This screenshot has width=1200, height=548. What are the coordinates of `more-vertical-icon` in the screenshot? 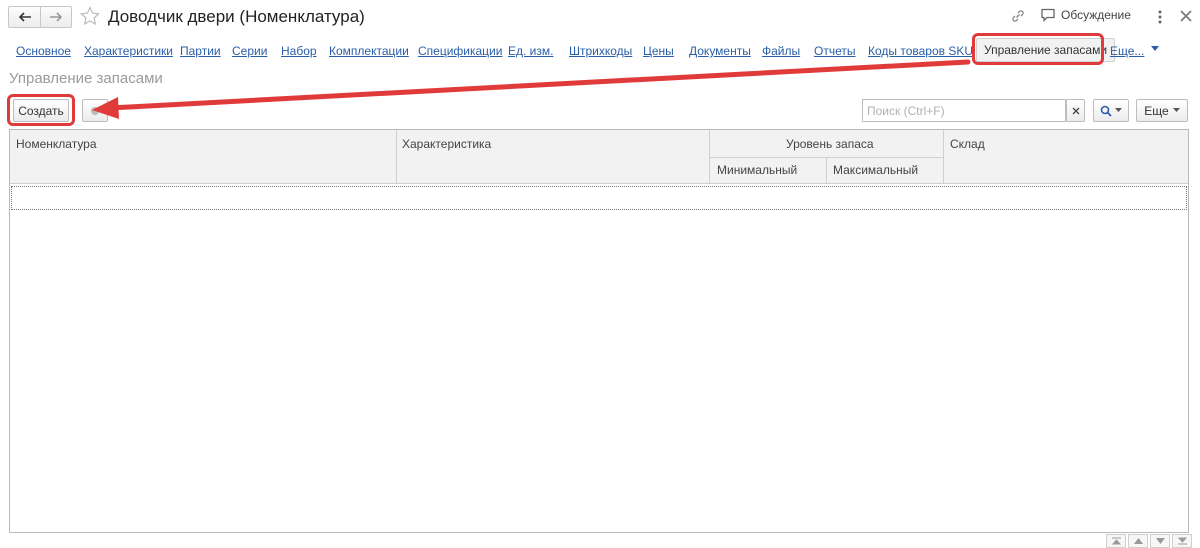 It's located at (1160, 17).